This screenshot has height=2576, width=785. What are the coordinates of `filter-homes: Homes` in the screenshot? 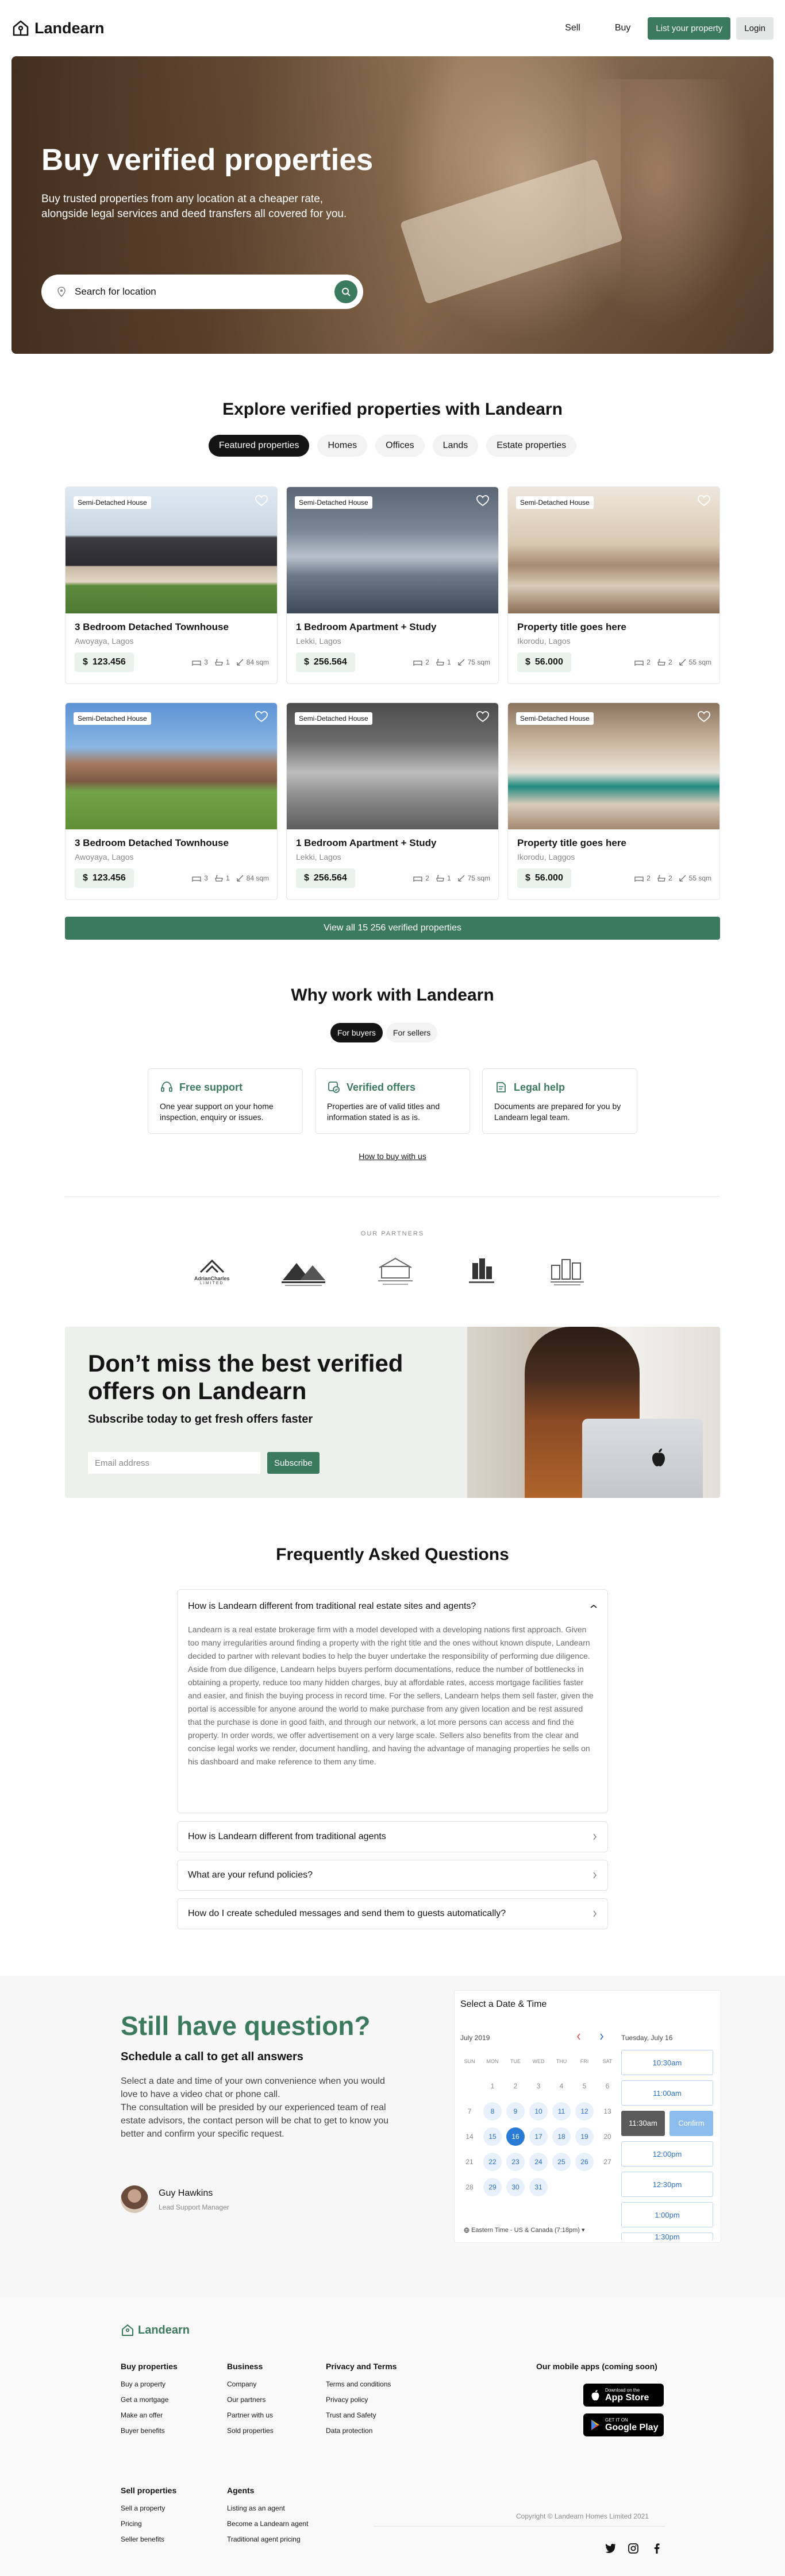 It's located at (342, 446).